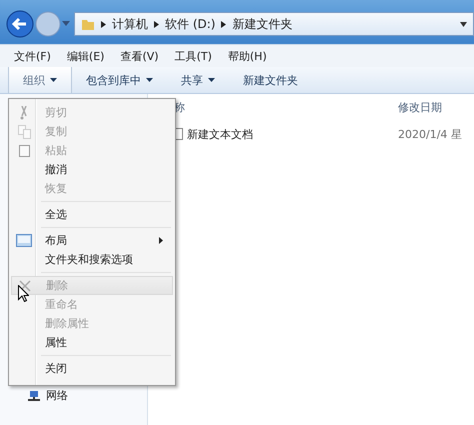 The image size is (474, 425). Describe the element at coordinates (32, 56) in the screenshot. I see `menu-bar-item: 文件(F)` at that location.